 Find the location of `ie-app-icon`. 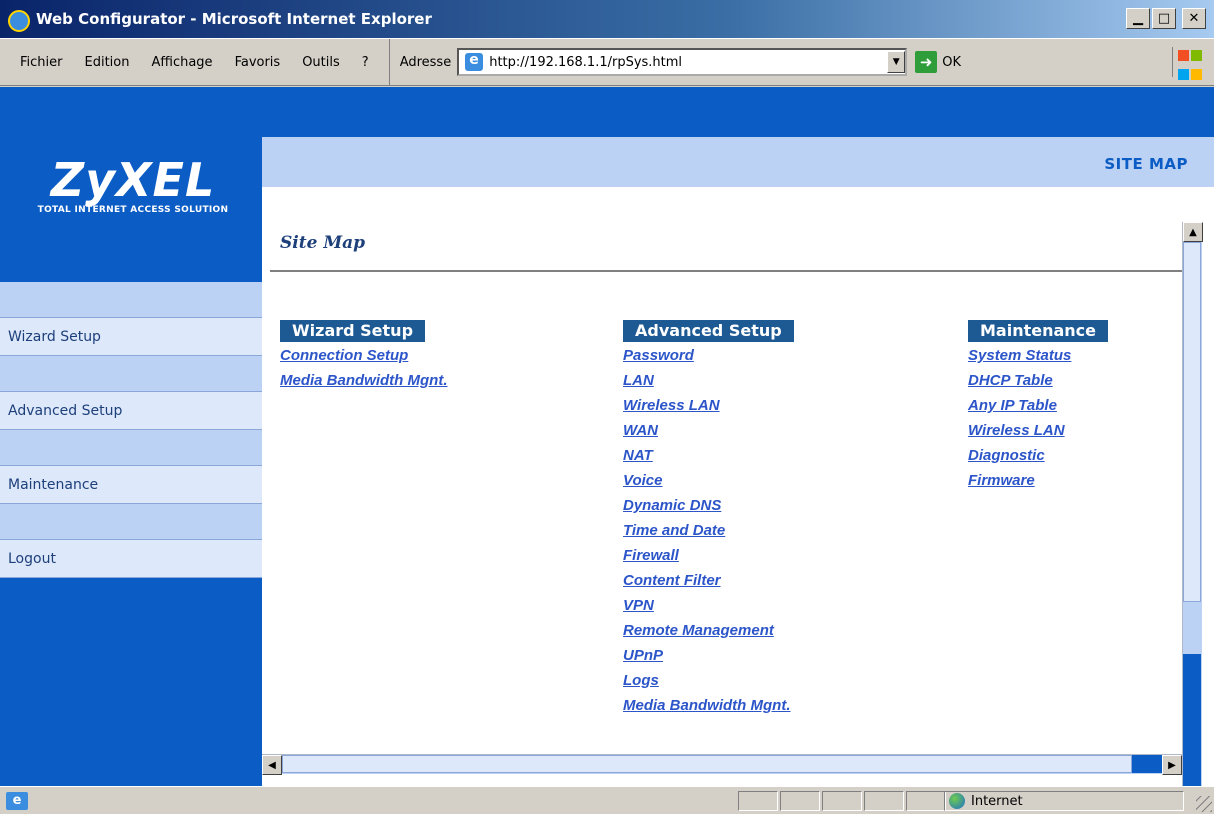

ie-app-icon is located at coordinates (18, 20).